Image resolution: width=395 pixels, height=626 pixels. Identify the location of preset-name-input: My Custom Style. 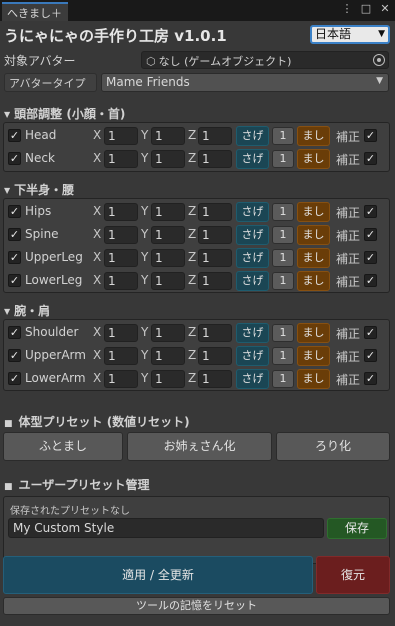
(166, 528).